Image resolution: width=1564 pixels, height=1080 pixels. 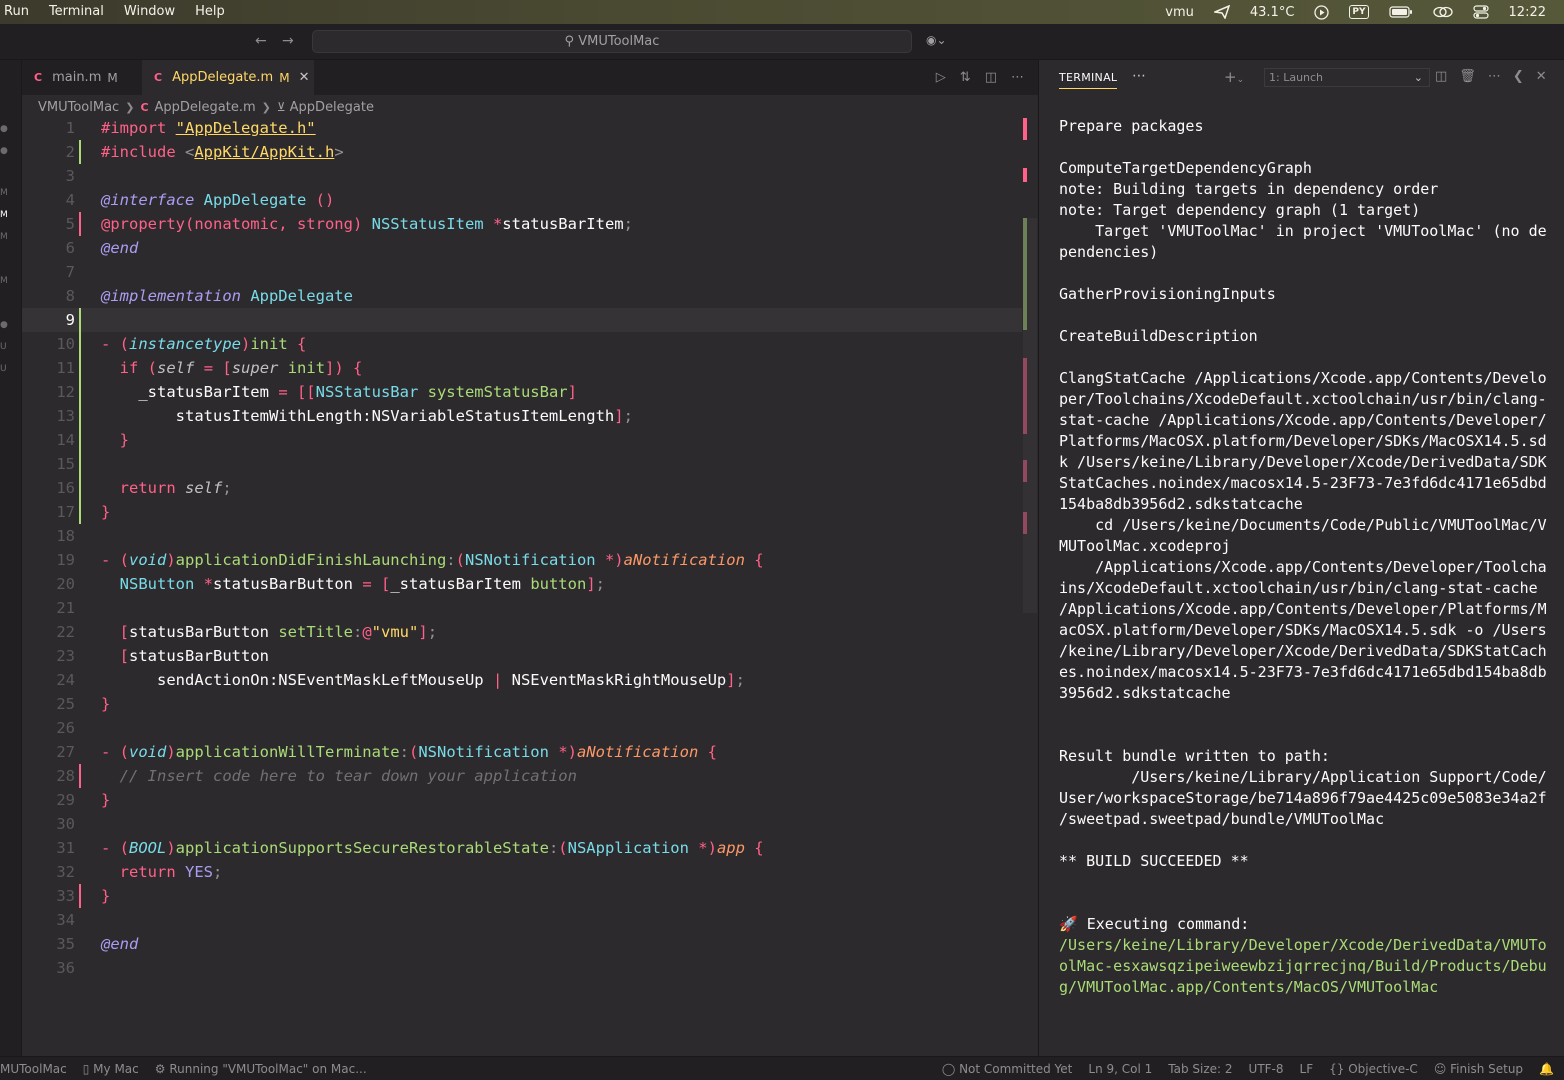 I want to click on status-language: {} Objective-C, so click(x=1373, y=1069).